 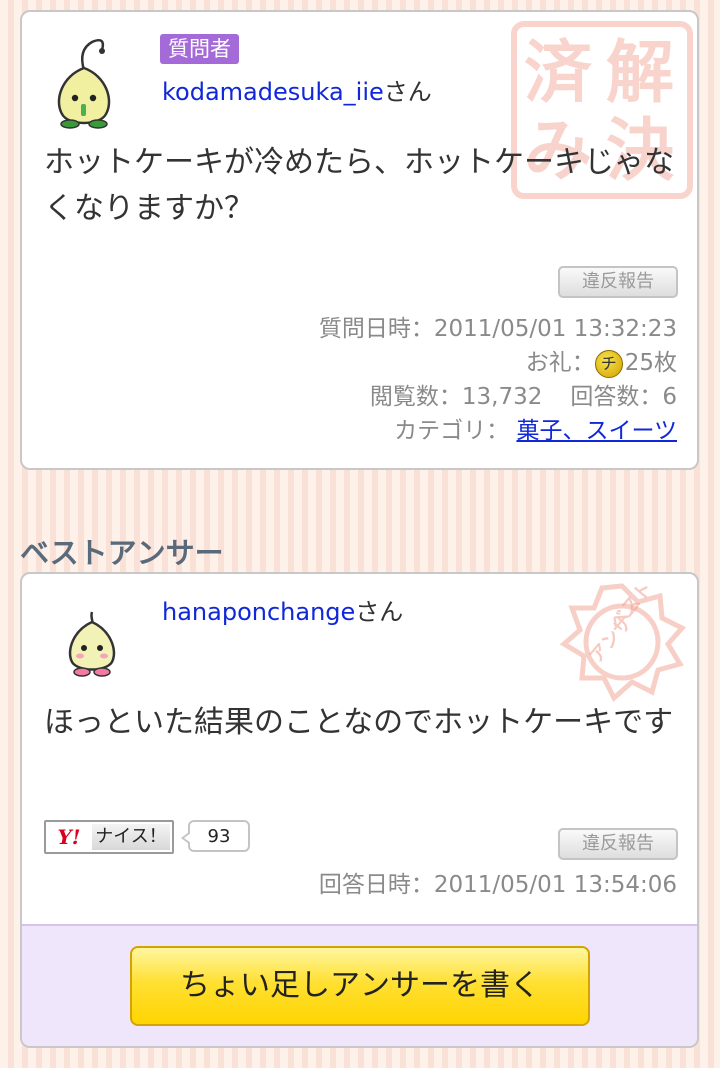 I want to click on best-answer-heading: ベストアンサー, so click(x=122, y=553).